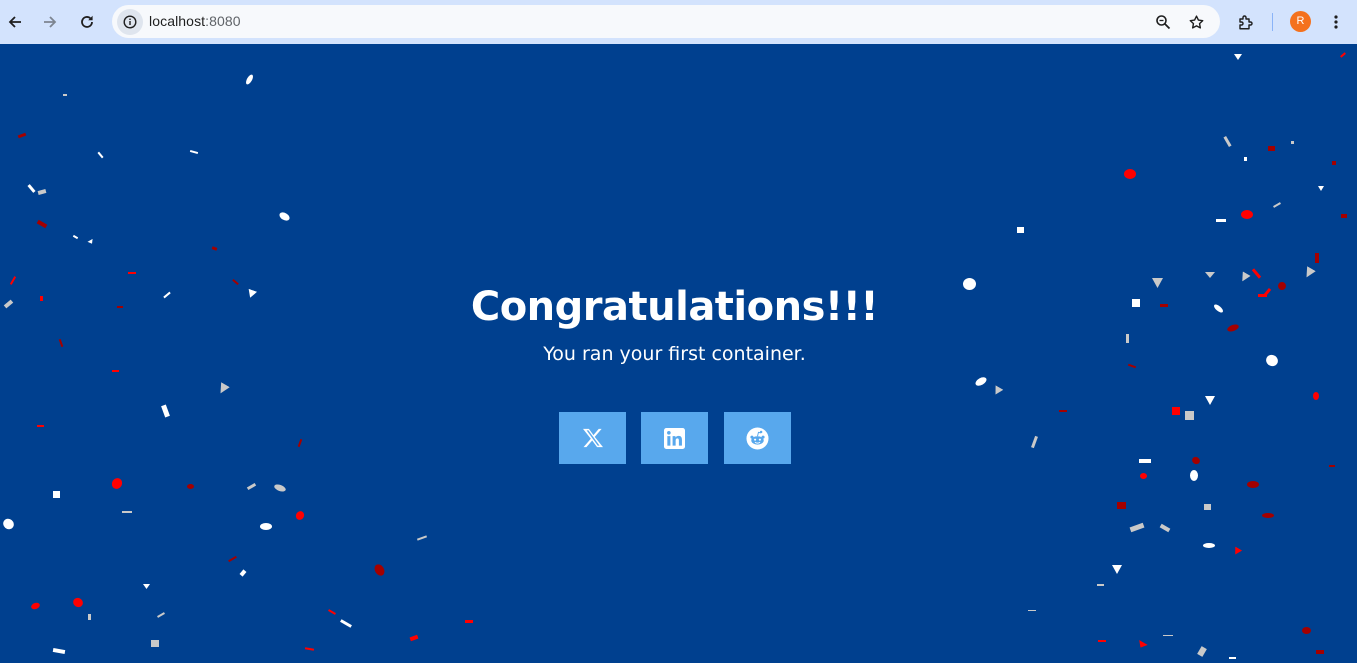  I want to click on extensions-button, so click(1246, 22).